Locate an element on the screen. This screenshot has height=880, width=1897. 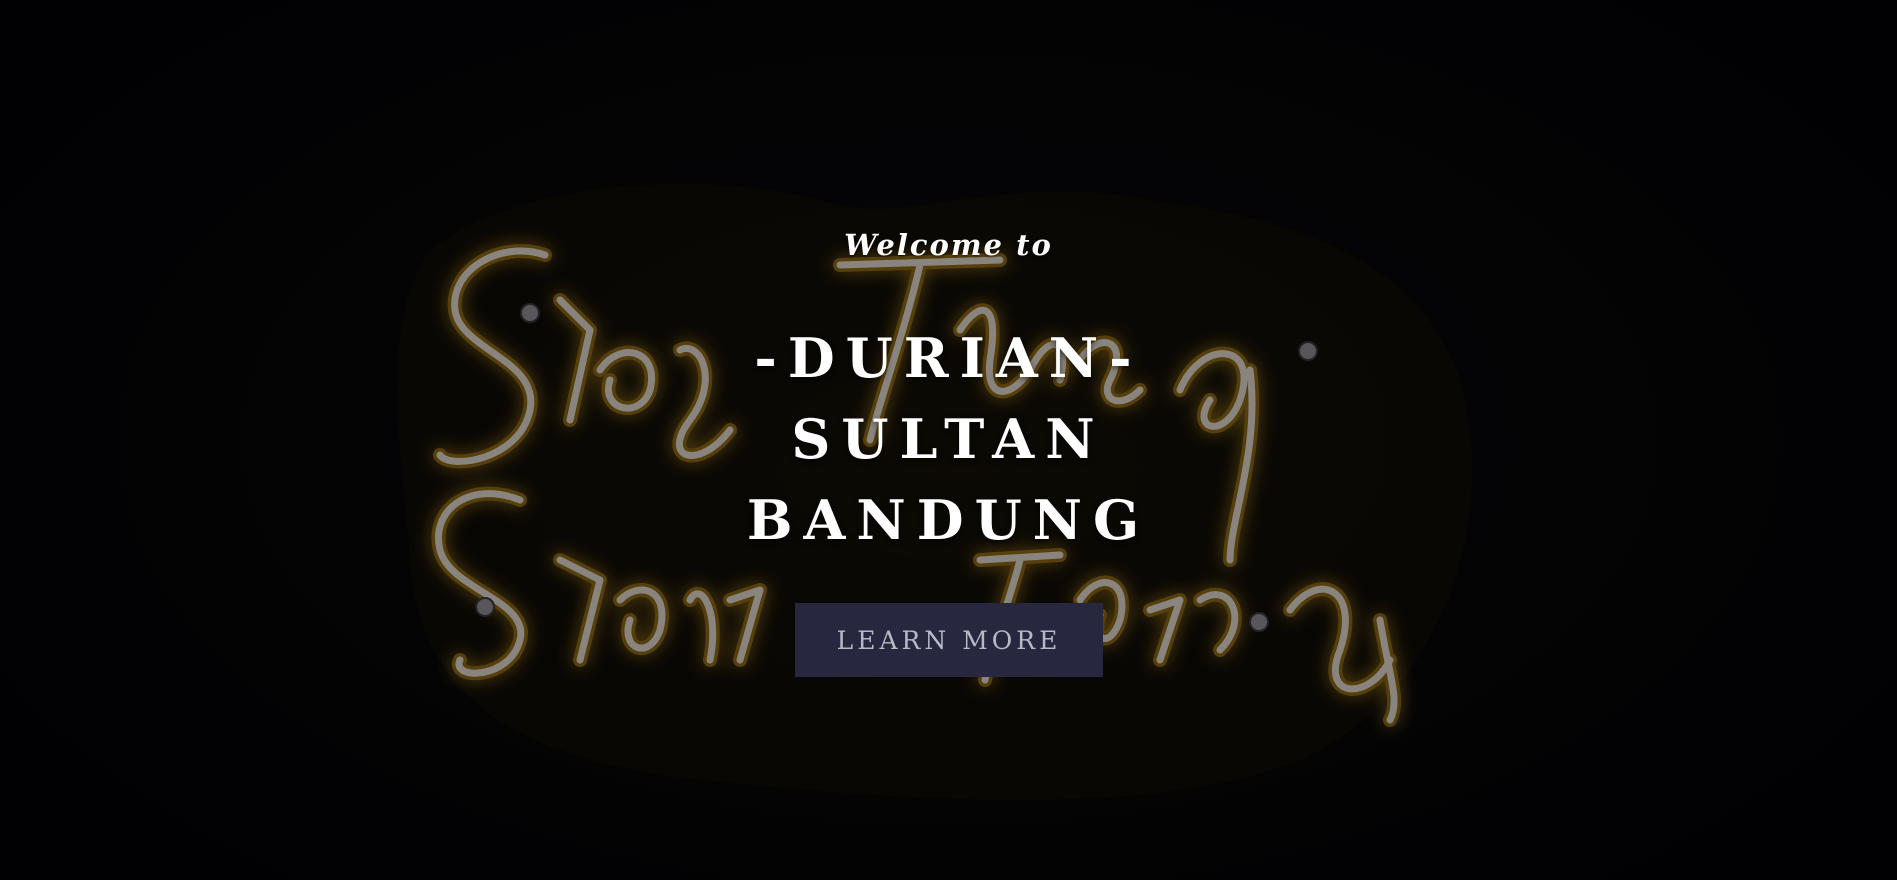
title-line-3: BANDUNG is located at coordinates (948, 520).